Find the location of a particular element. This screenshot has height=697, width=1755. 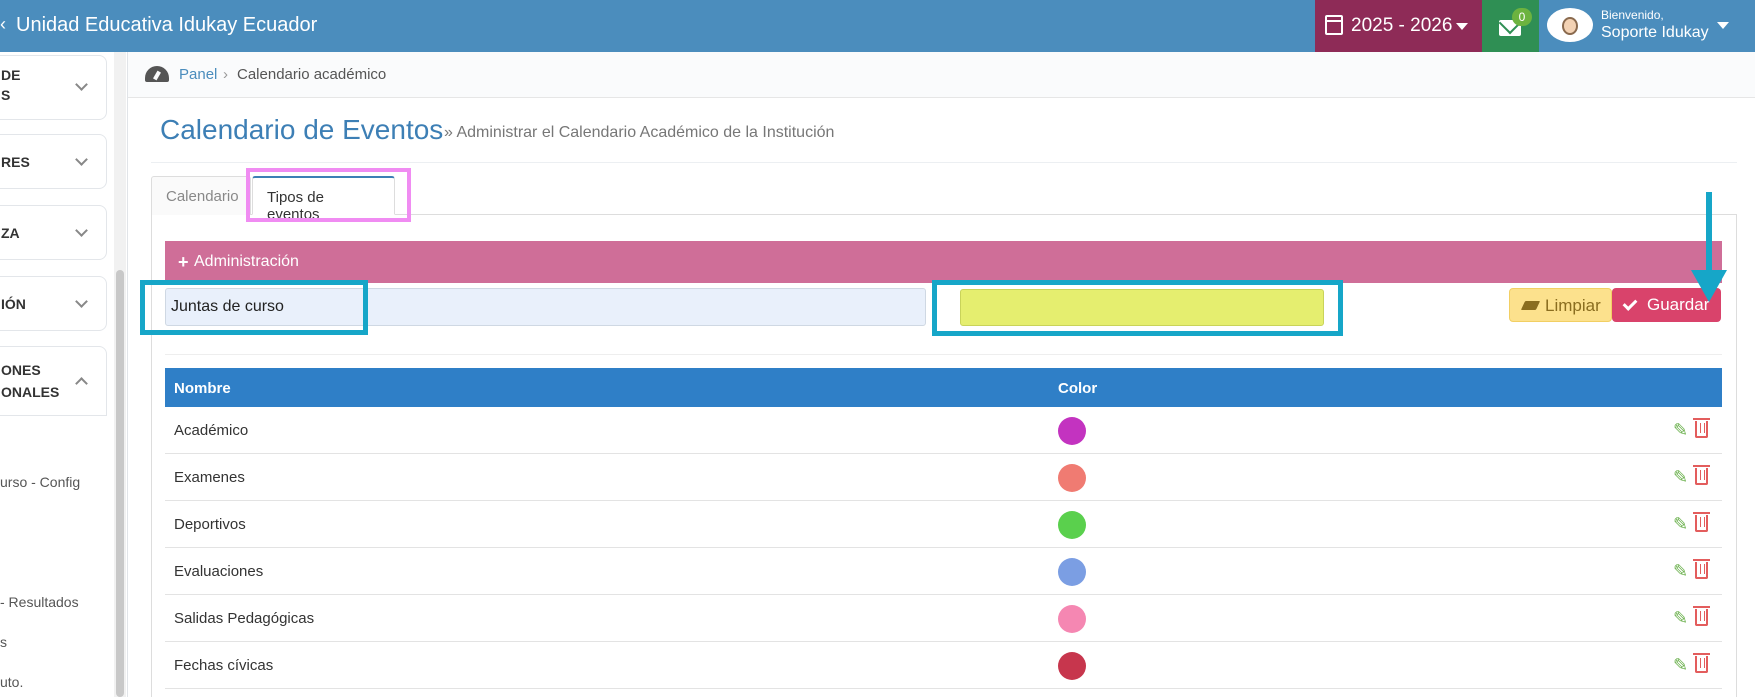

user-menu: Bienvenido, Soporte Idukay is located at coordinates (1639, 26).